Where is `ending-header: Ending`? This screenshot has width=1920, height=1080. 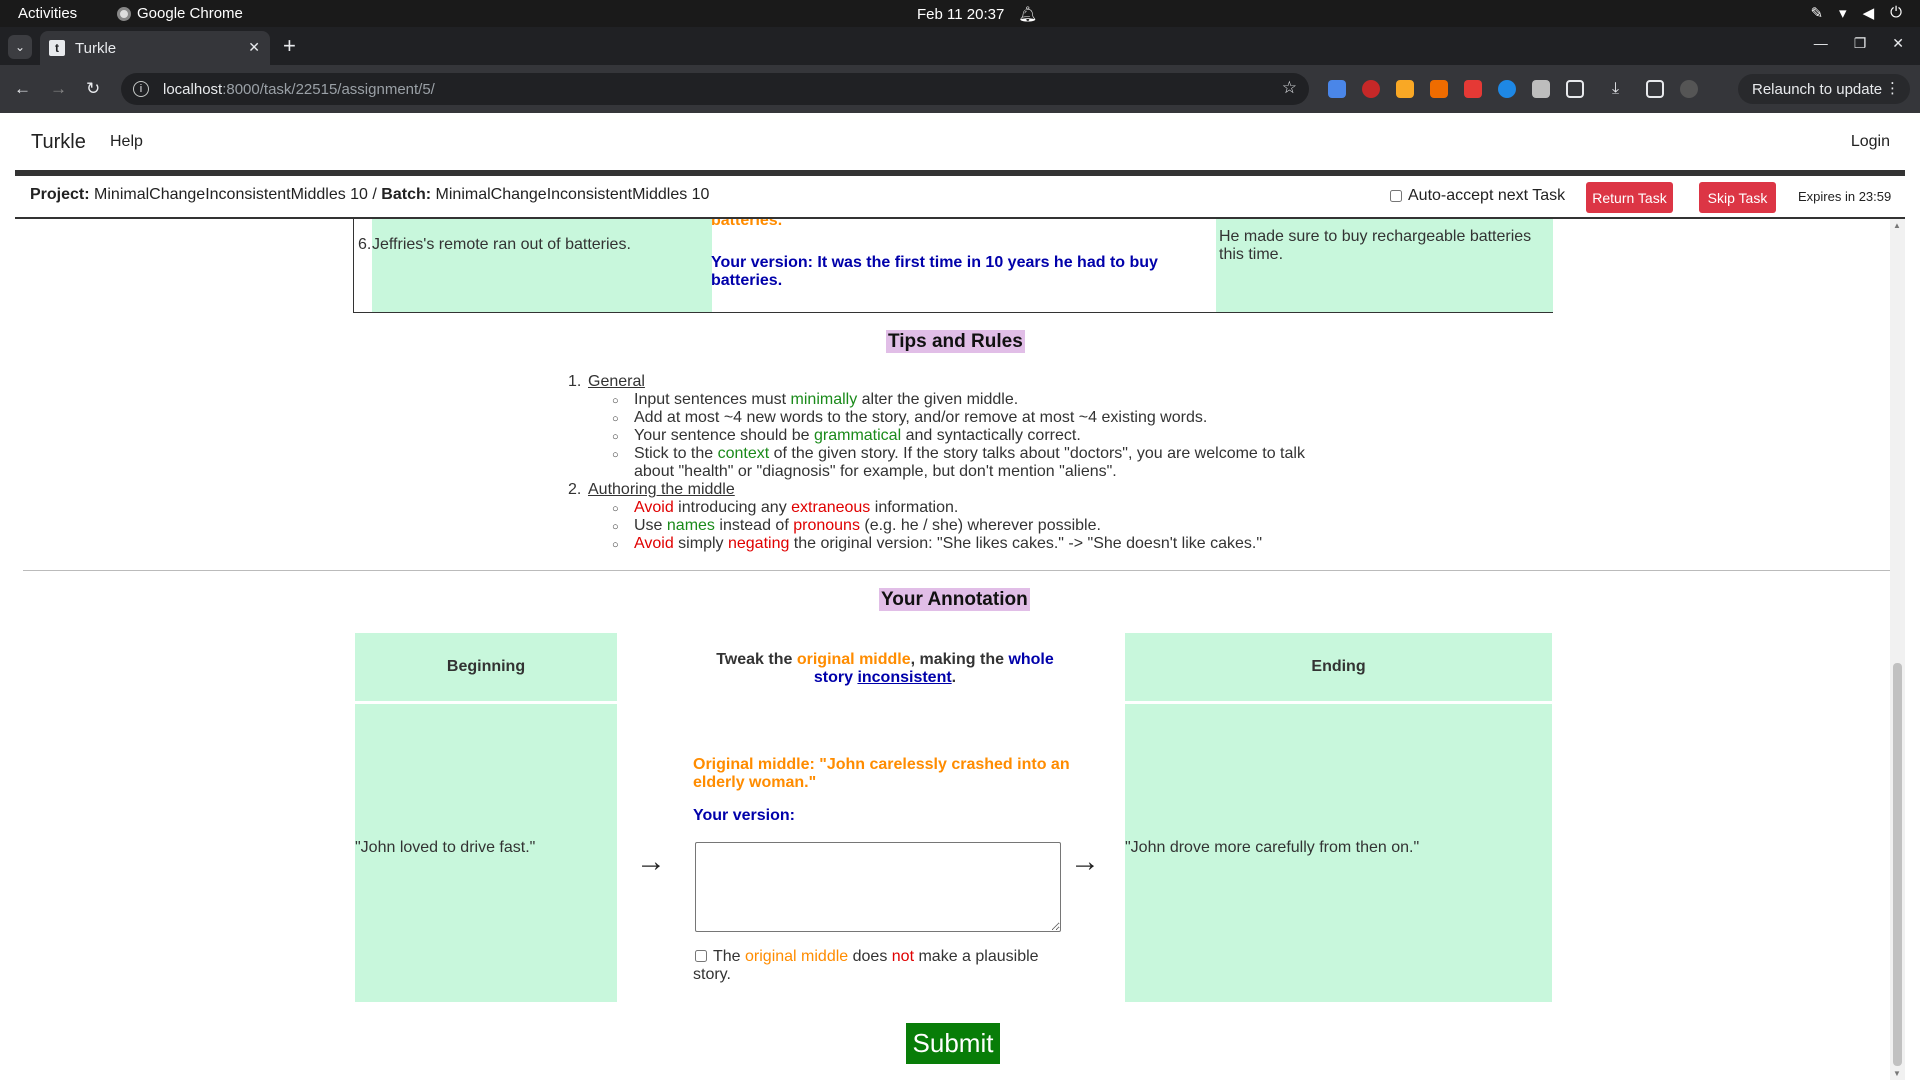
ending-header: Ending is located at coordinates (1338, 667).